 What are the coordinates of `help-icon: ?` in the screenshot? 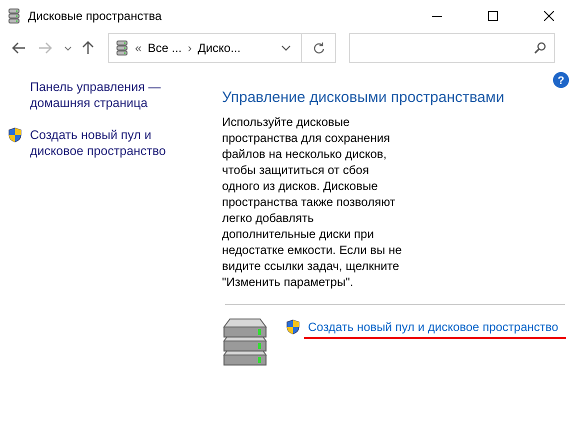 It's located at (561, 80).